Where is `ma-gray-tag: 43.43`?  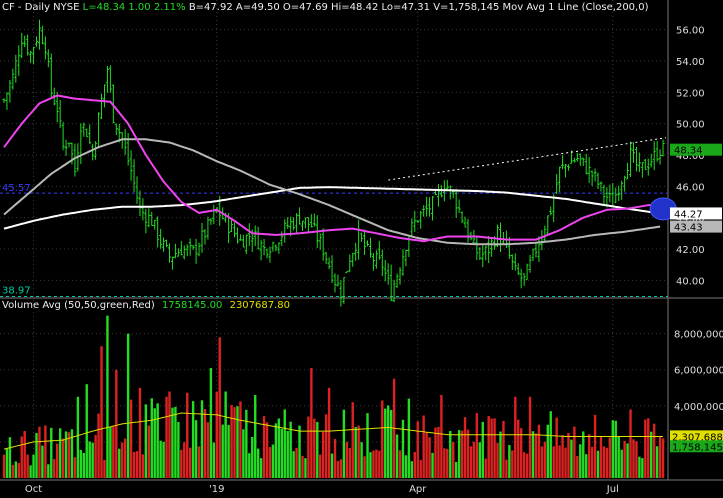 ma-gray-tag: 43.43 is located at coordinates (688, 228).